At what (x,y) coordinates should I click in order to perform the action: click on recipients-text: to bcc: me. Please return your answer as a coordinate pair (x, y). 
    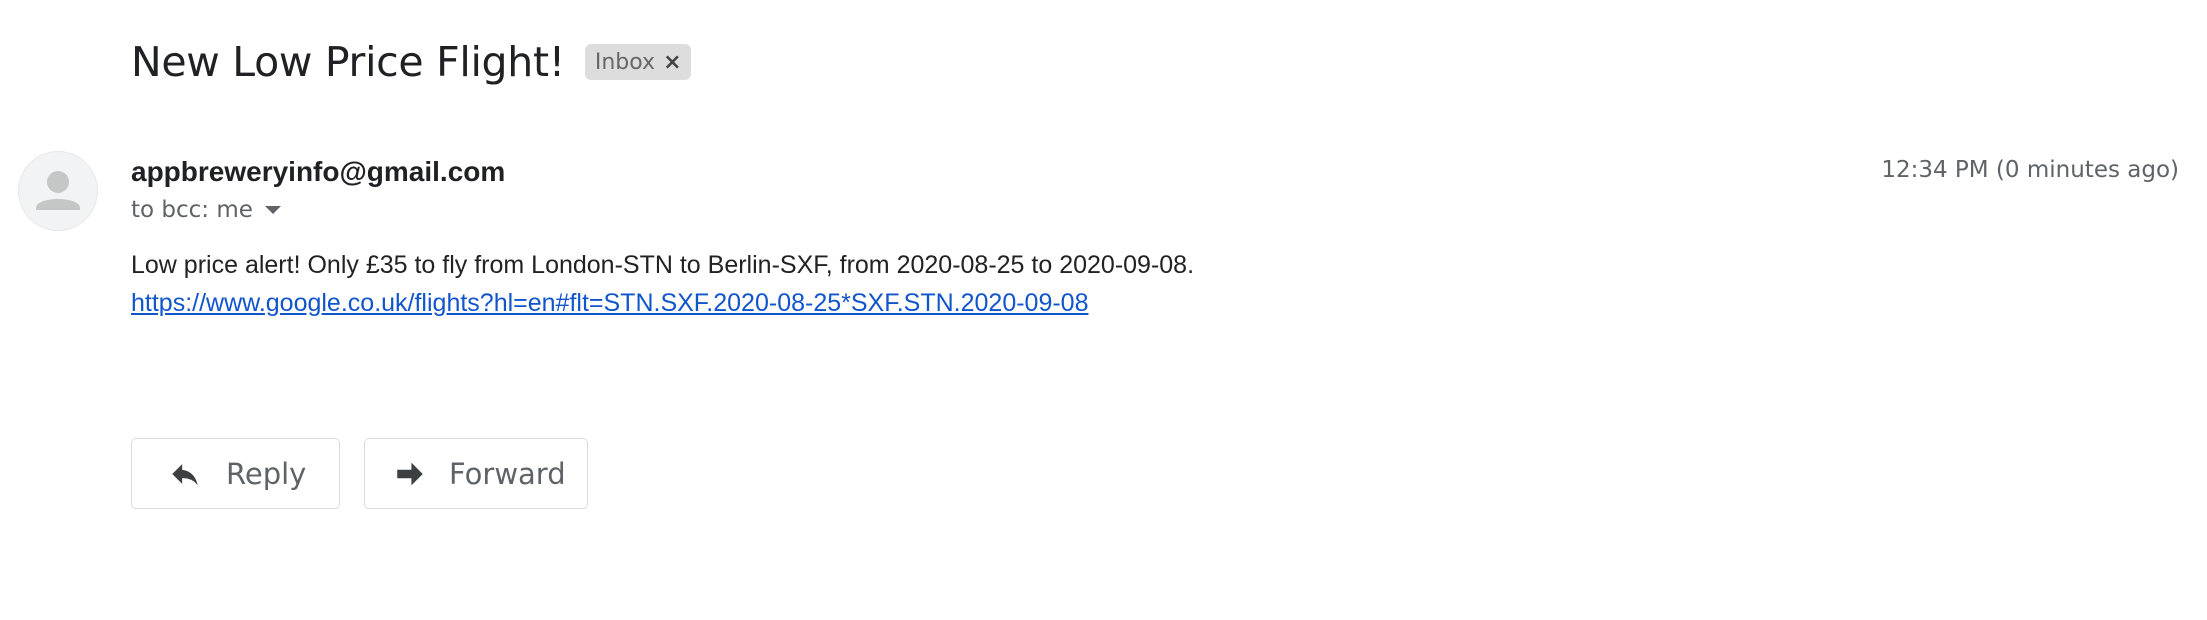
    Looking at the image, I should click on (192, 210).